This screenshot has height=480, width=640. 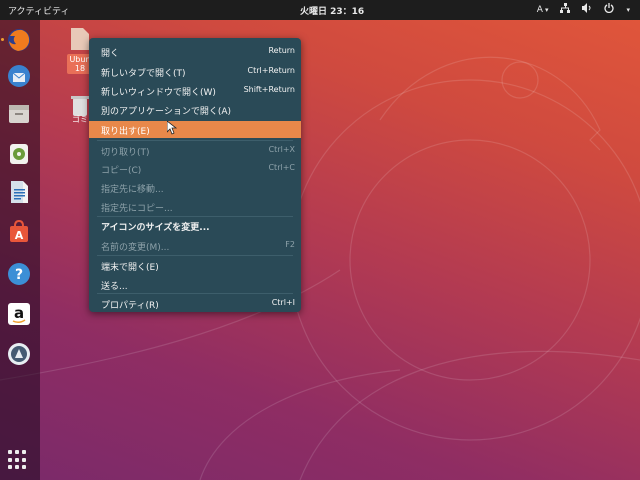 I want to click on menu-item-rename: 名前の変更(M)... F2, so click(x=195, y=245).